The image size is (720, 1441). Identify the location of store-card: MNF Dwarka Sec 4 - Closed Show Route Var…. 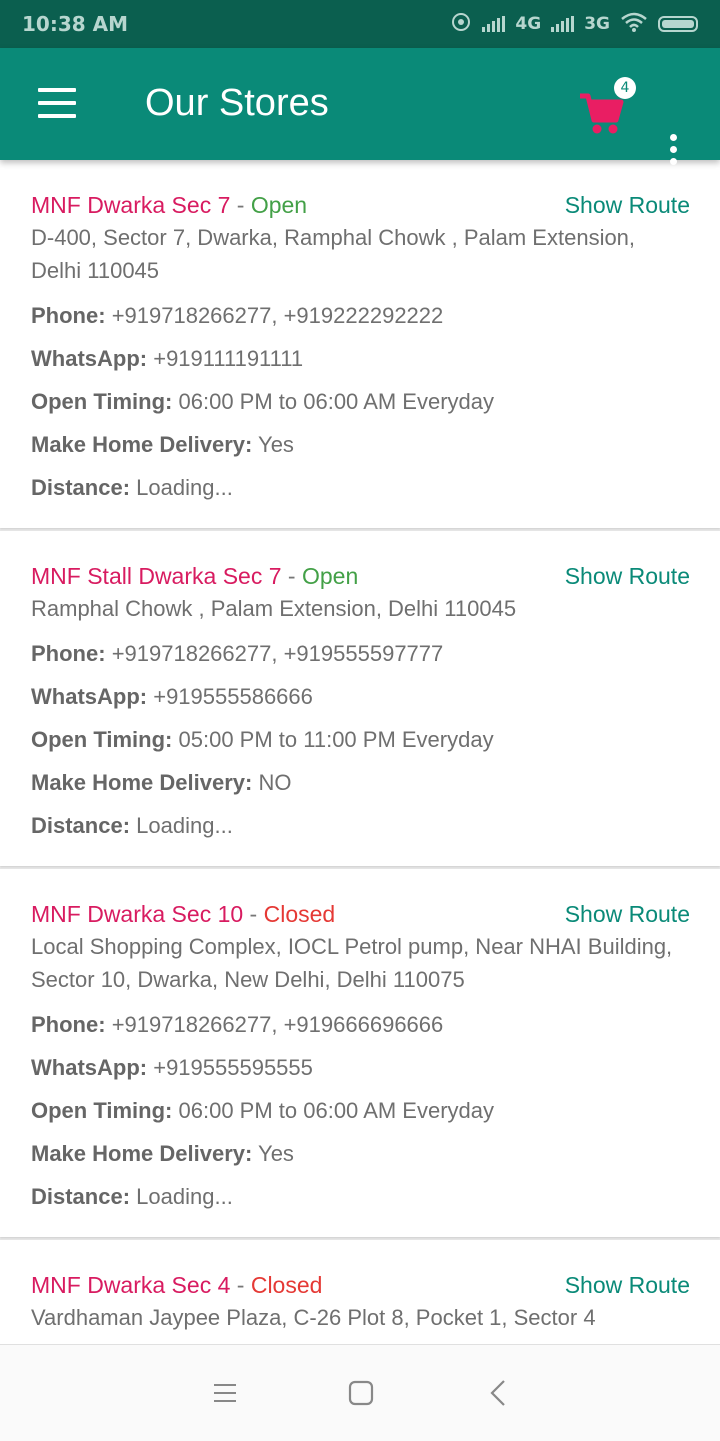
(360, 1292).